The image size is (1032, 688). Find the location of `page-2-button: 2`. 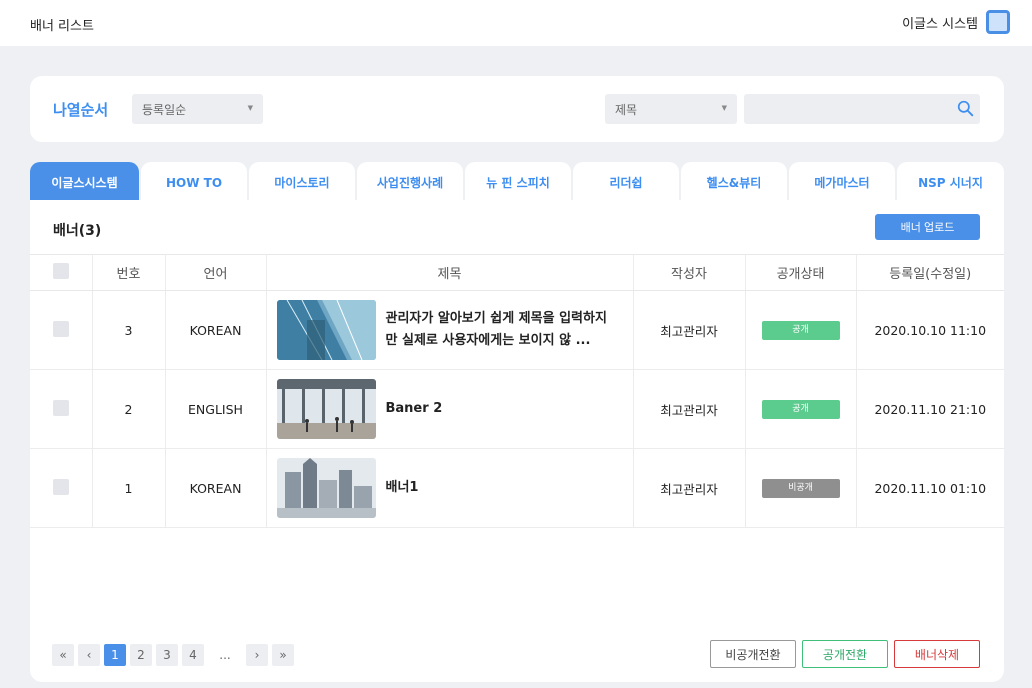

page-2-button: 2 is located at coordinates (141, 655).